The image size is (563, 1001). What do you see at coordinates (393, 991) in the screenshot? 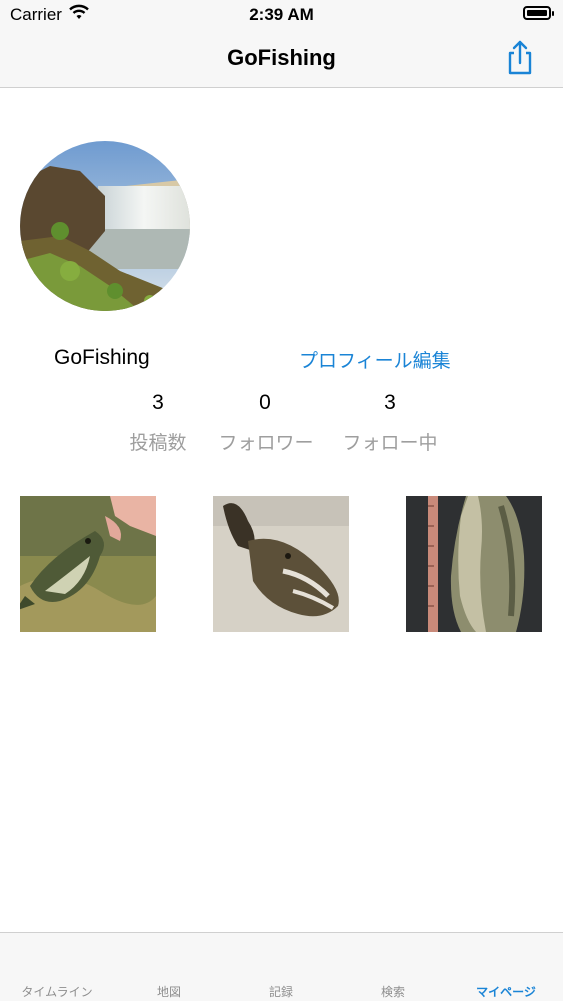
I see `tab-search: 検索` at bounding box center [393, 991].